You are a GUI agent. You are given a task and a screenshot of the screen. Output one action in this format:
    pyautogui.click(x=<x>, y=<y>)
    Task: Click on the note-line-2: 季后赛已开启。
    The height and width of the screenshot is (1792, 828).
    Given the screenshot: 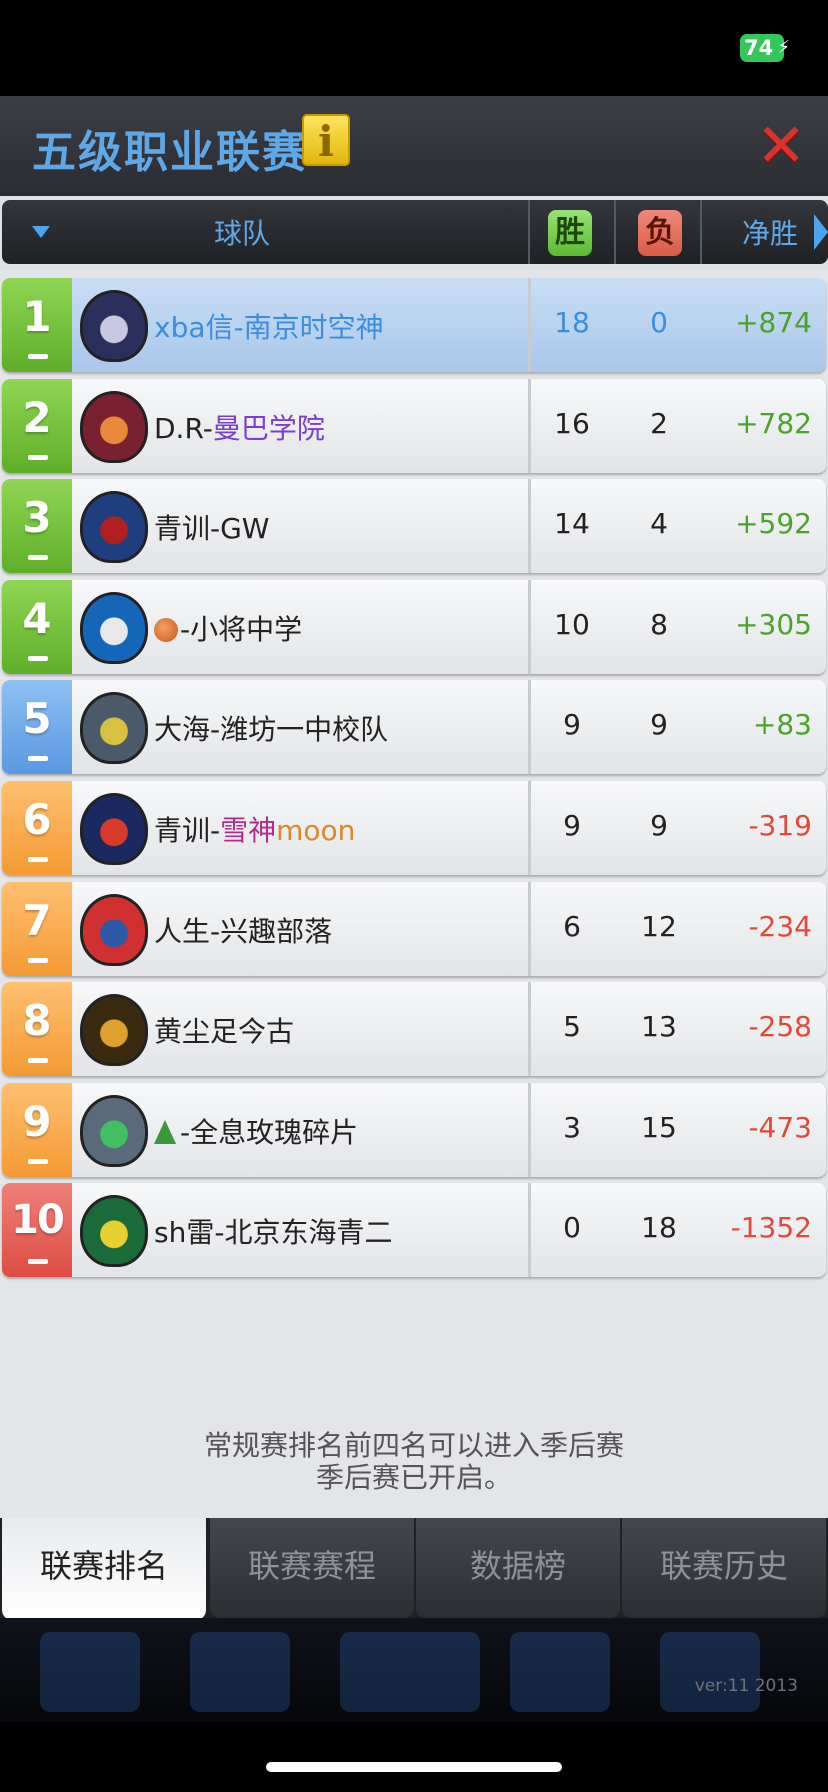 What is the action you would take?
    pyautogui.click(x=413, y=1477)
    